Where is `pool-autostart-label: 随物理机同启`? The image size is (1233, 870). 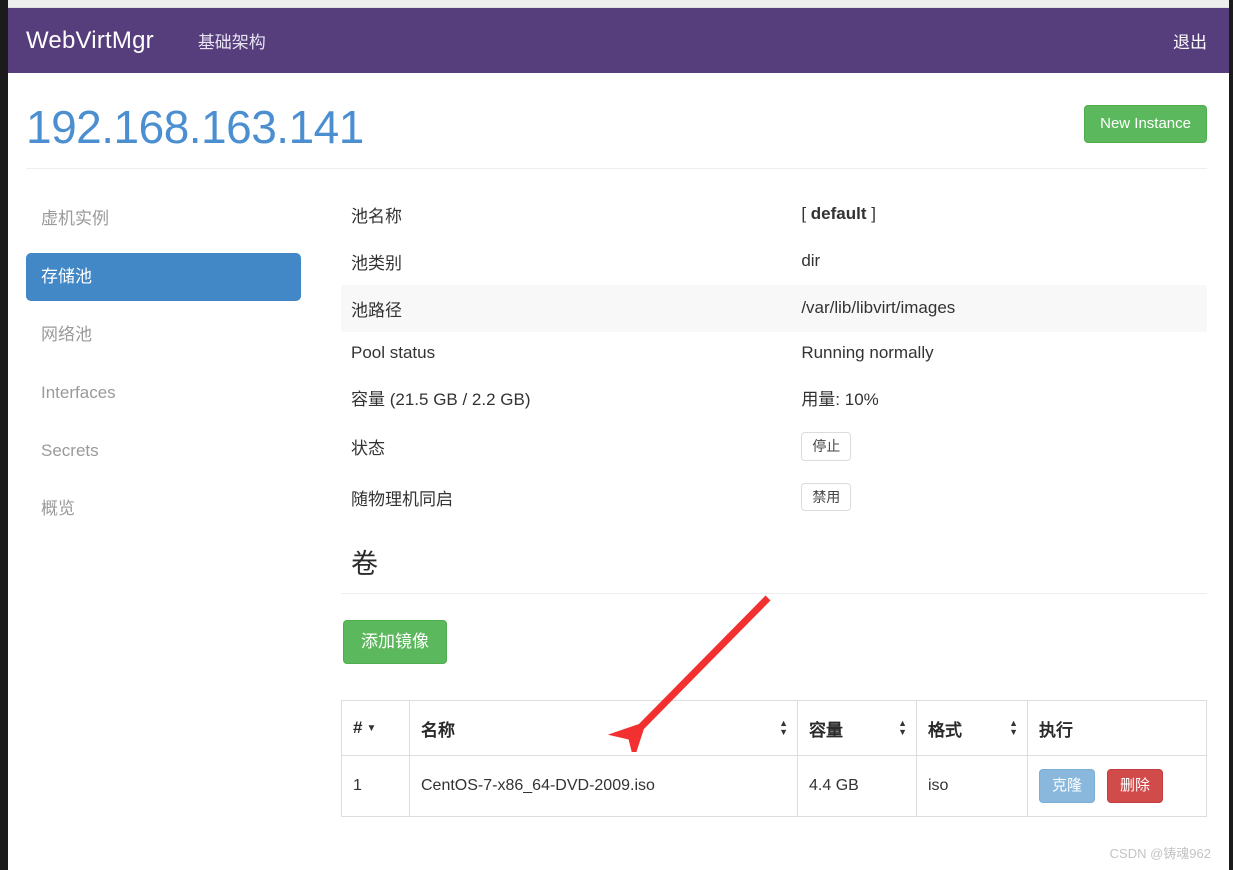
pool-autostart-label: 随物理机同启 is located at coordinates (402, 499).